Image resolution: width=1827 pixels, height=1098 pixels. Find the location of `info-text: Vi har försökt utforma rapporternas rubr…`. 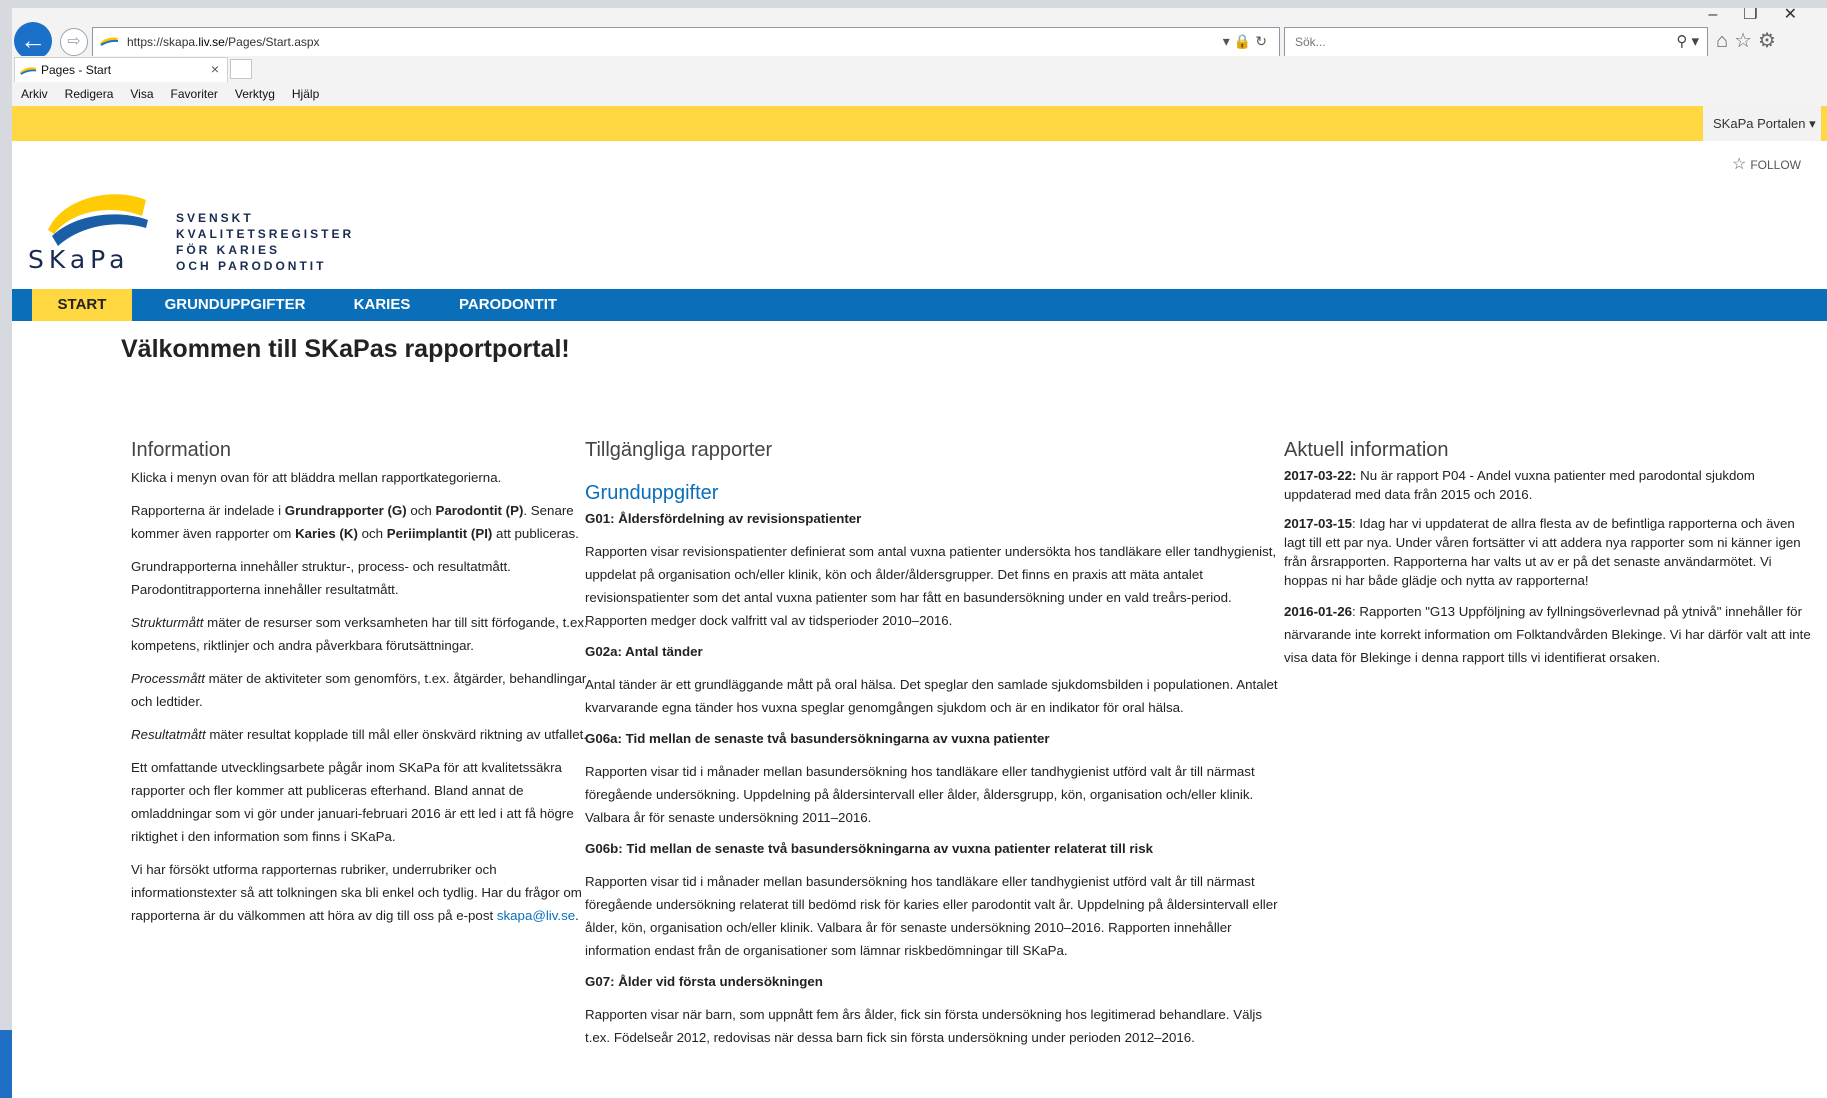

info-text: Vi har försökt utforma rapporternas rubr… is located at coordinates (356, 892).